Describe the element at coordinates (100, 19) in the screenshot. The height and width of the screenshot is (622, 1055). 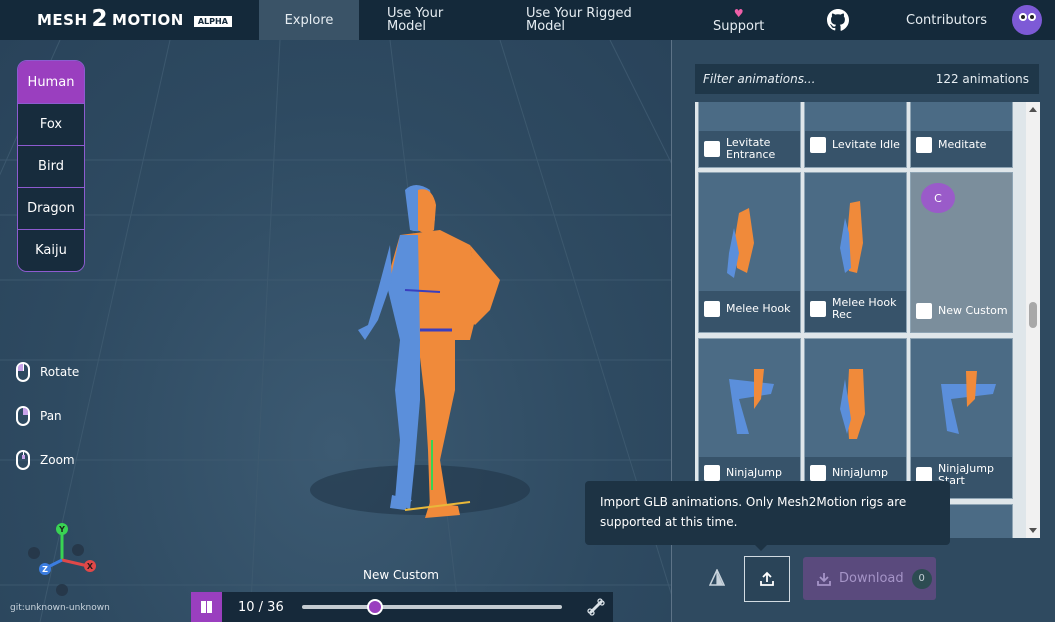
I see `logo-two: 2` at that location.